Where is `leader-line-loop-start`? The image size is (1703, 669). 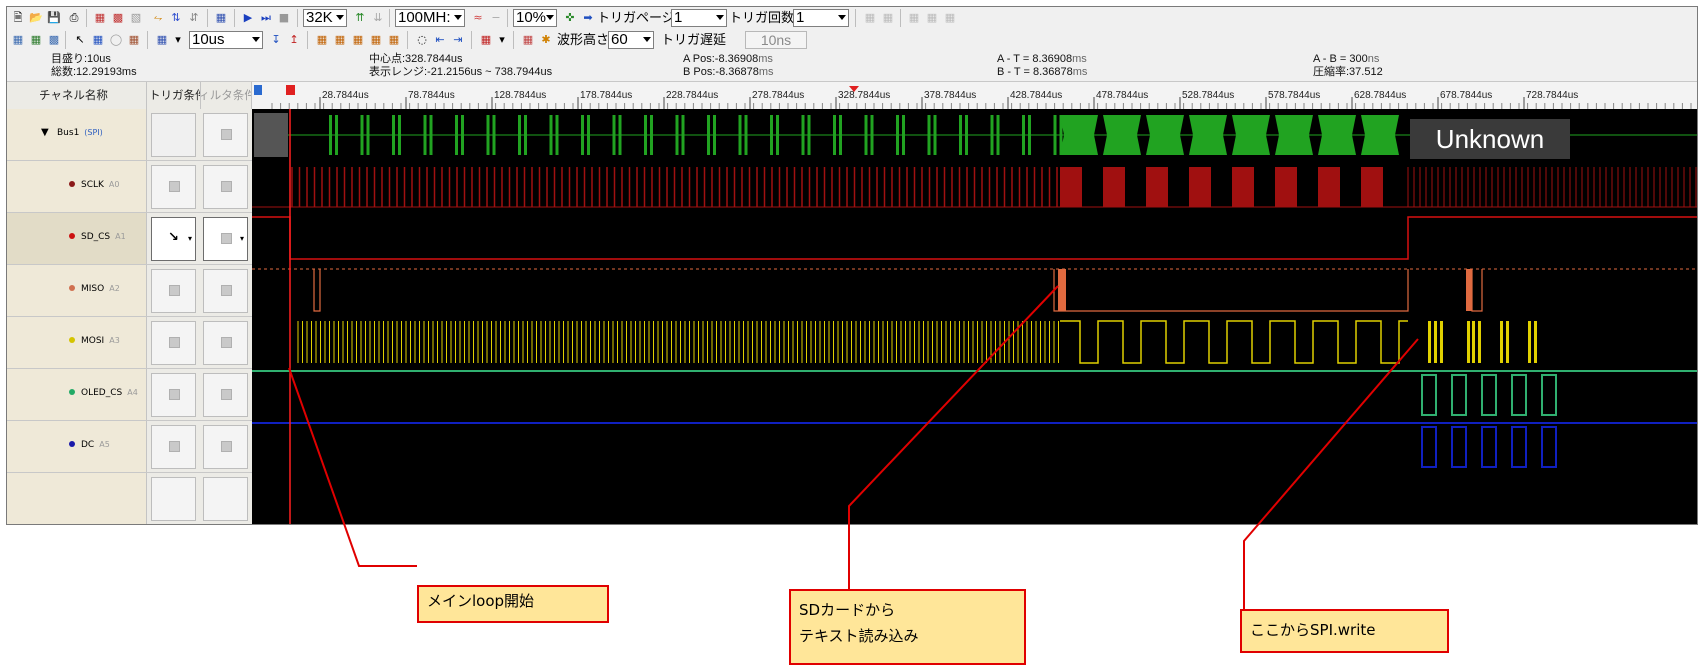
leader-line-loop-start is located at coordinates (352, 467).